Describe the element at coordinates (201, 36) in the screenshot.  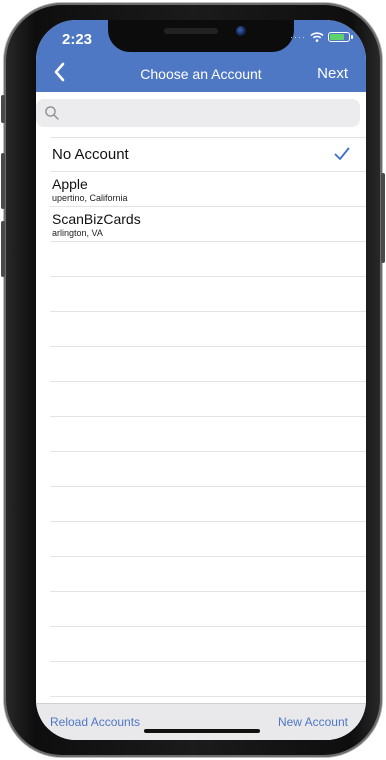
I see `notch` at that location.